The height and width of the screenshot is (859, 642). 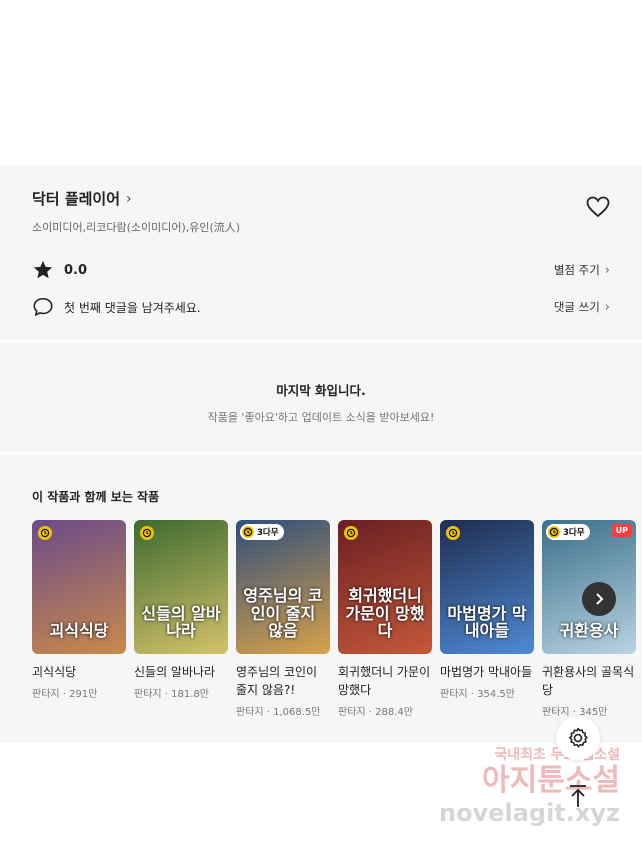 What do you see at coordinates (43, 307) in the screenshot?
I see `comment-icon` at bounding box center [43, 307].